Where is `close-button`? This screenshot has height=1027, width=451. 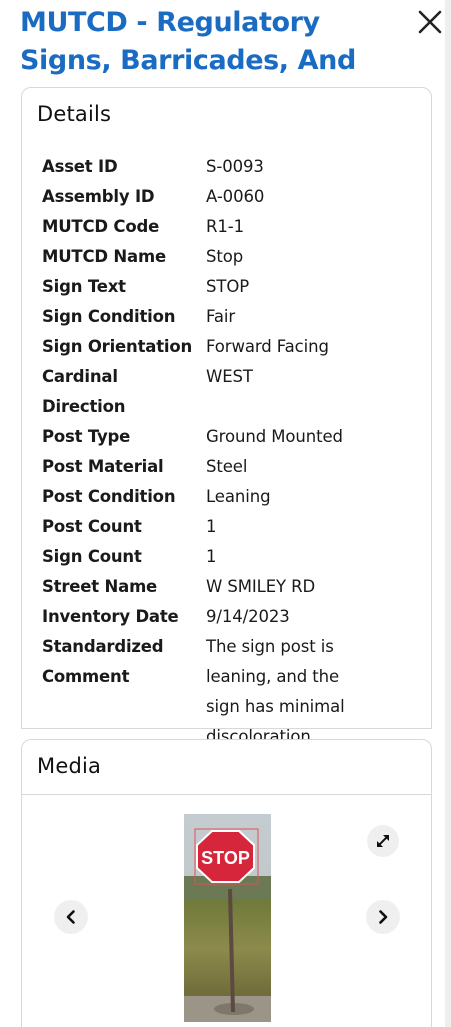
close-button is located at coordinates (430, 22).